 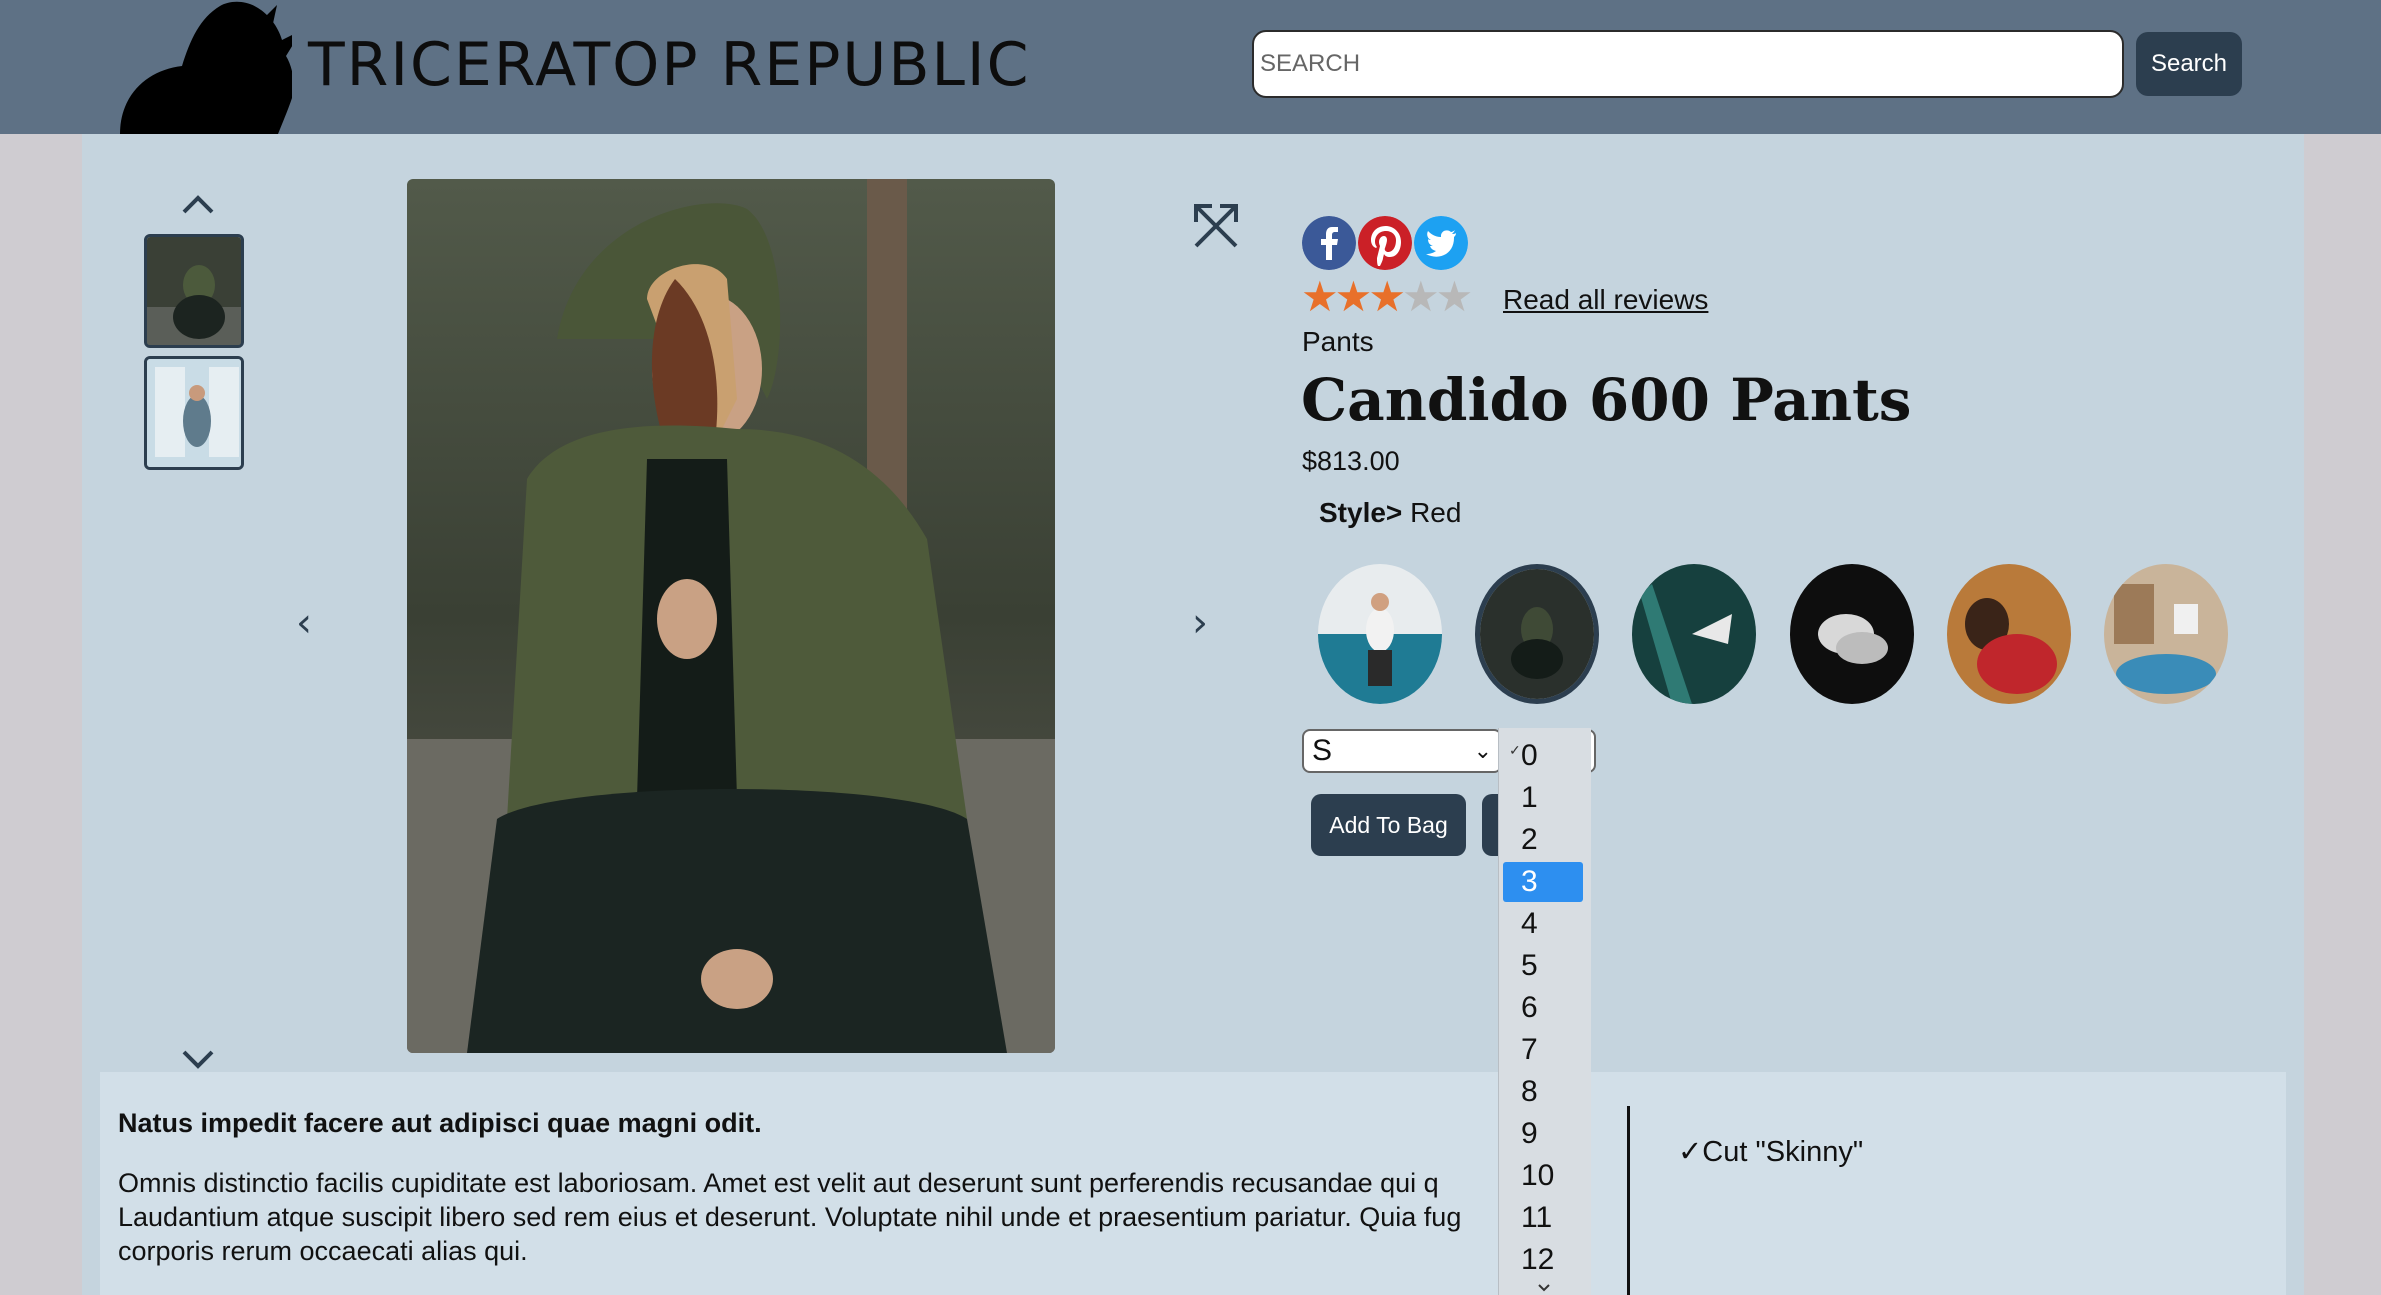 I want to click on thumbnails-up-chevron-icon, so click(x=198, y=204).